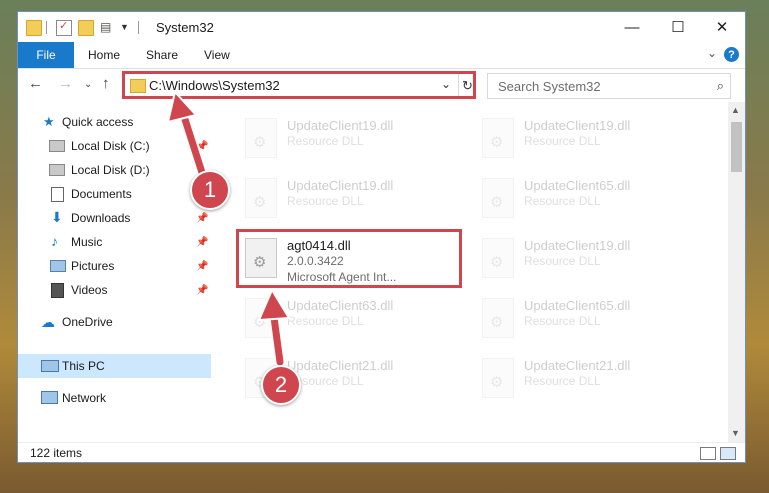 This screenshot has width=769, height=493. I want to click on step-1-badge: 1, so click(210, 190).